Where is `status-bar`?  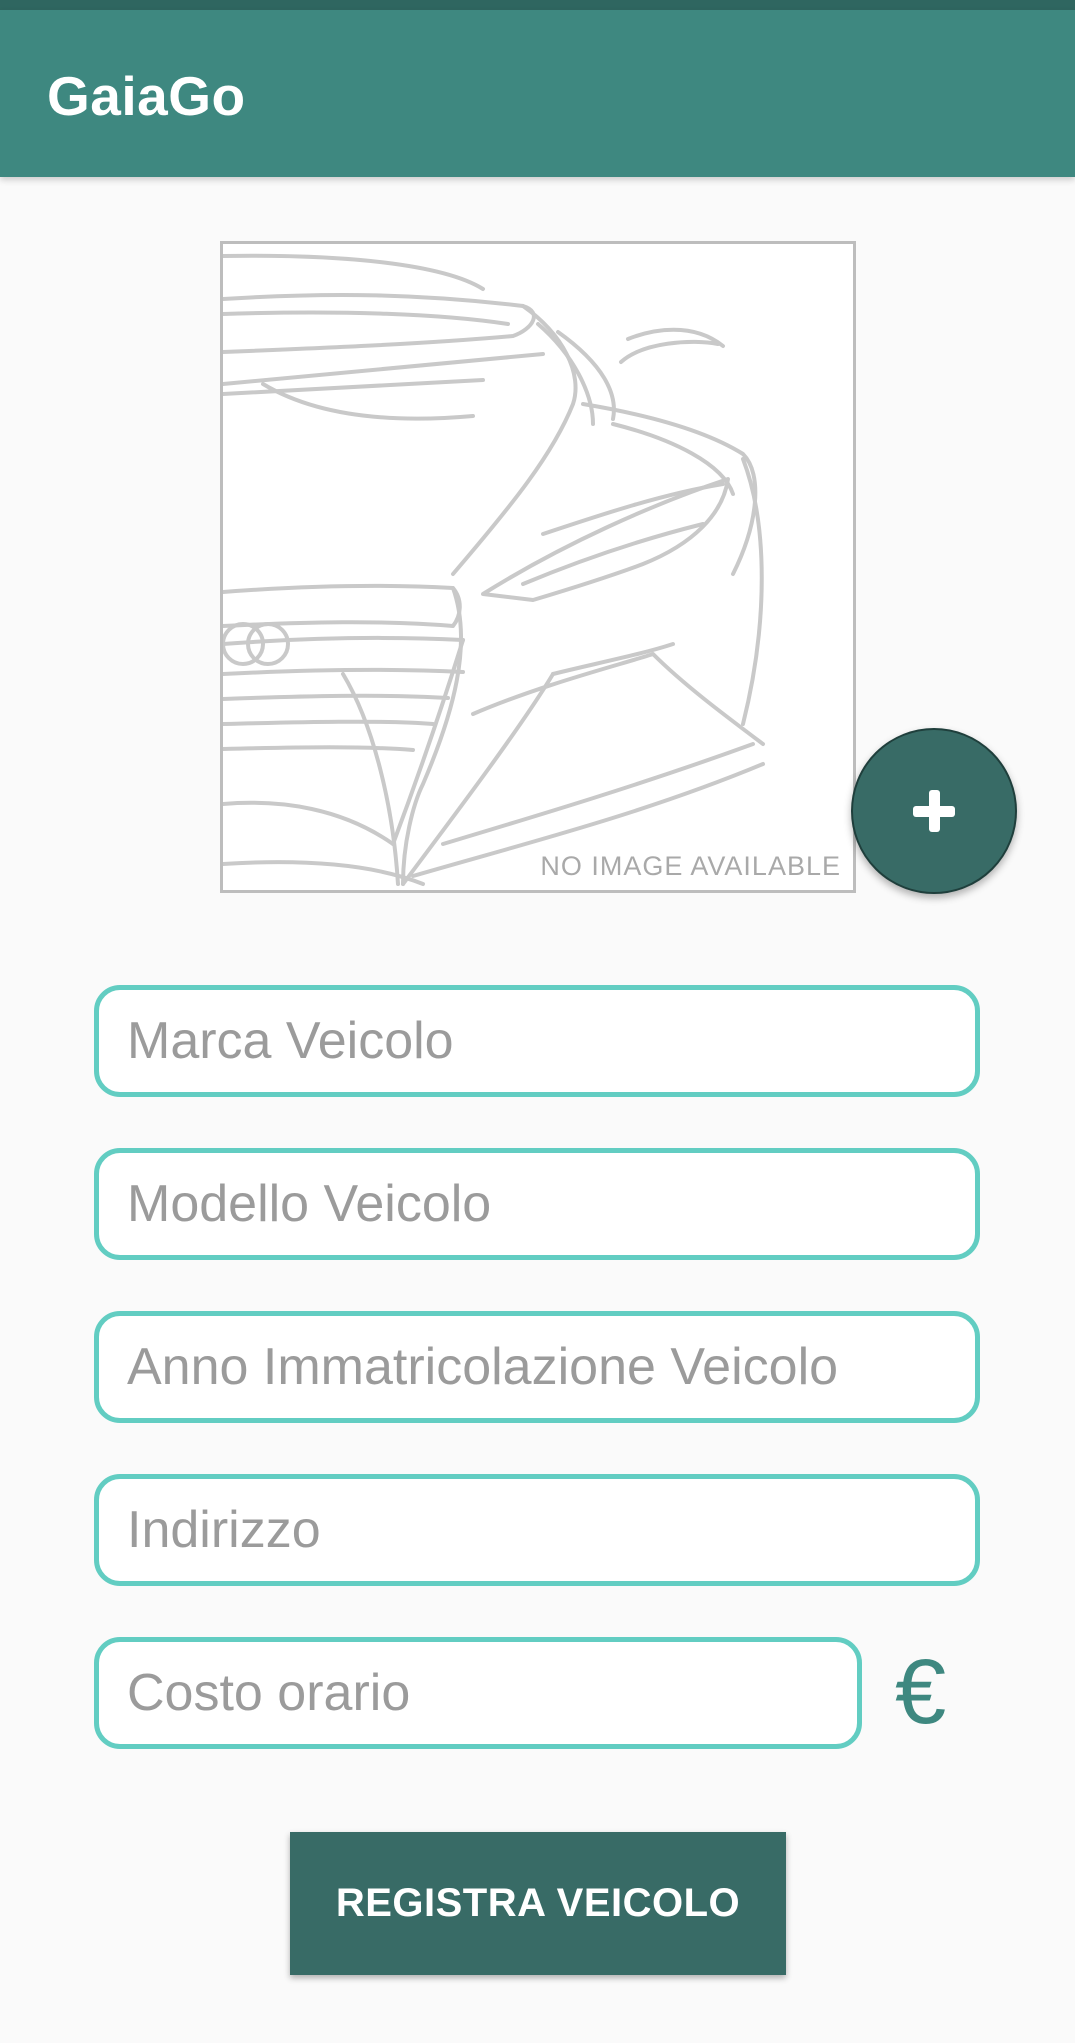 status-bar is located at coordinates (537, 5).